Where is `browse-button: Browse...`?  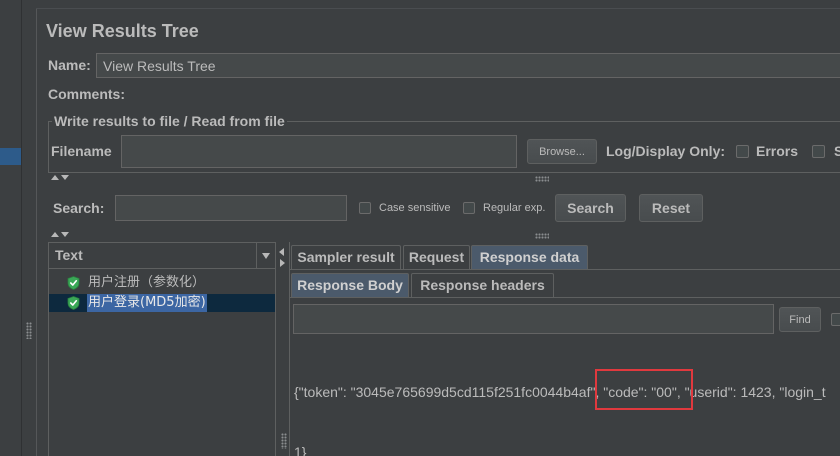 browse-button: Browse... is located at coordinates (562, 151).